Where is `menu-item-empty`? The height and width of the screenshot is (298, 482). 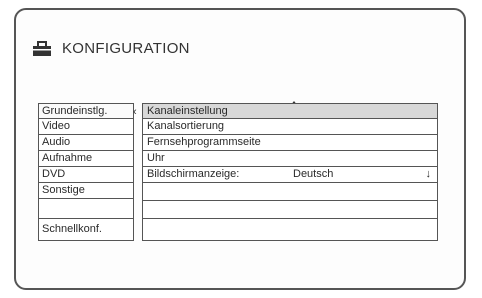
menu-item-empty is located at coordinates (86, 209).